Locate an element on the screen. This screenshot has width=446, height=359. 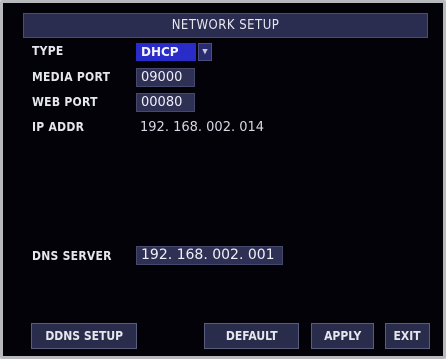
default-label: DEFAULT is located at coordinates (251, 336).